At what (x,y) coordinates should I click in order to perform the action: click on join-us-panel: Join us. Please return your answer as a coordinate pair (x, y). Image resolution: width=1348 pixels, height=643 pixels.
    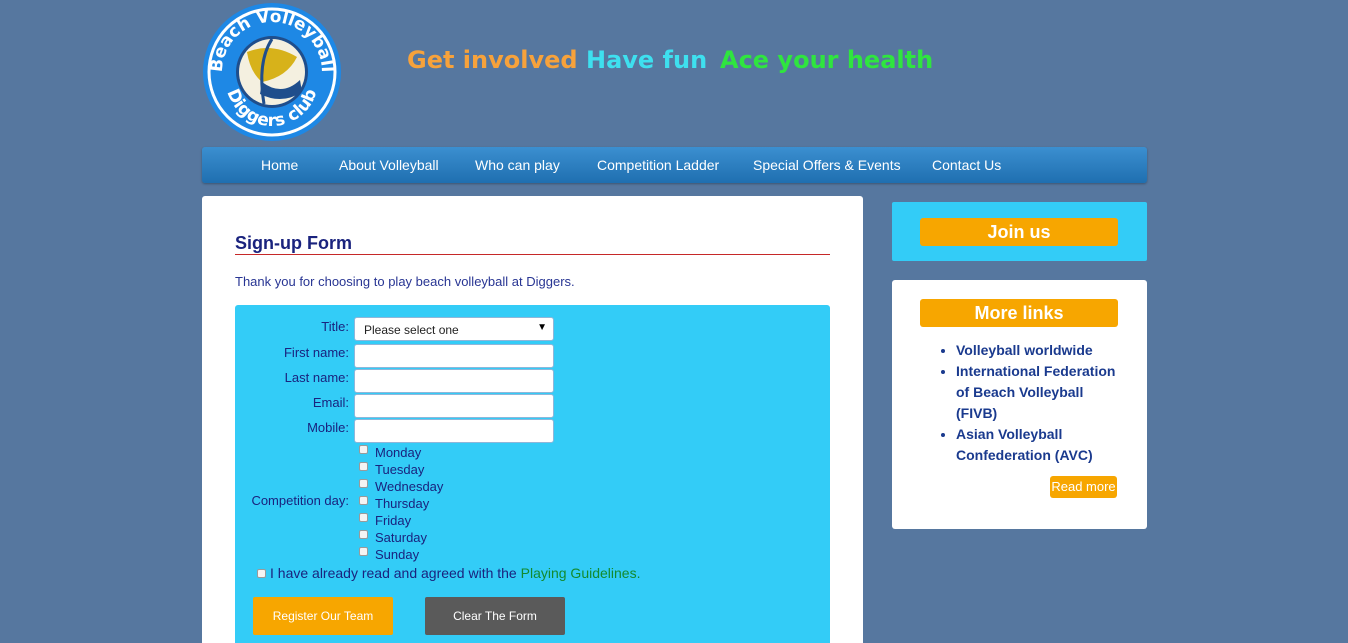
    Looking at the image, I should click on (1019, 231).